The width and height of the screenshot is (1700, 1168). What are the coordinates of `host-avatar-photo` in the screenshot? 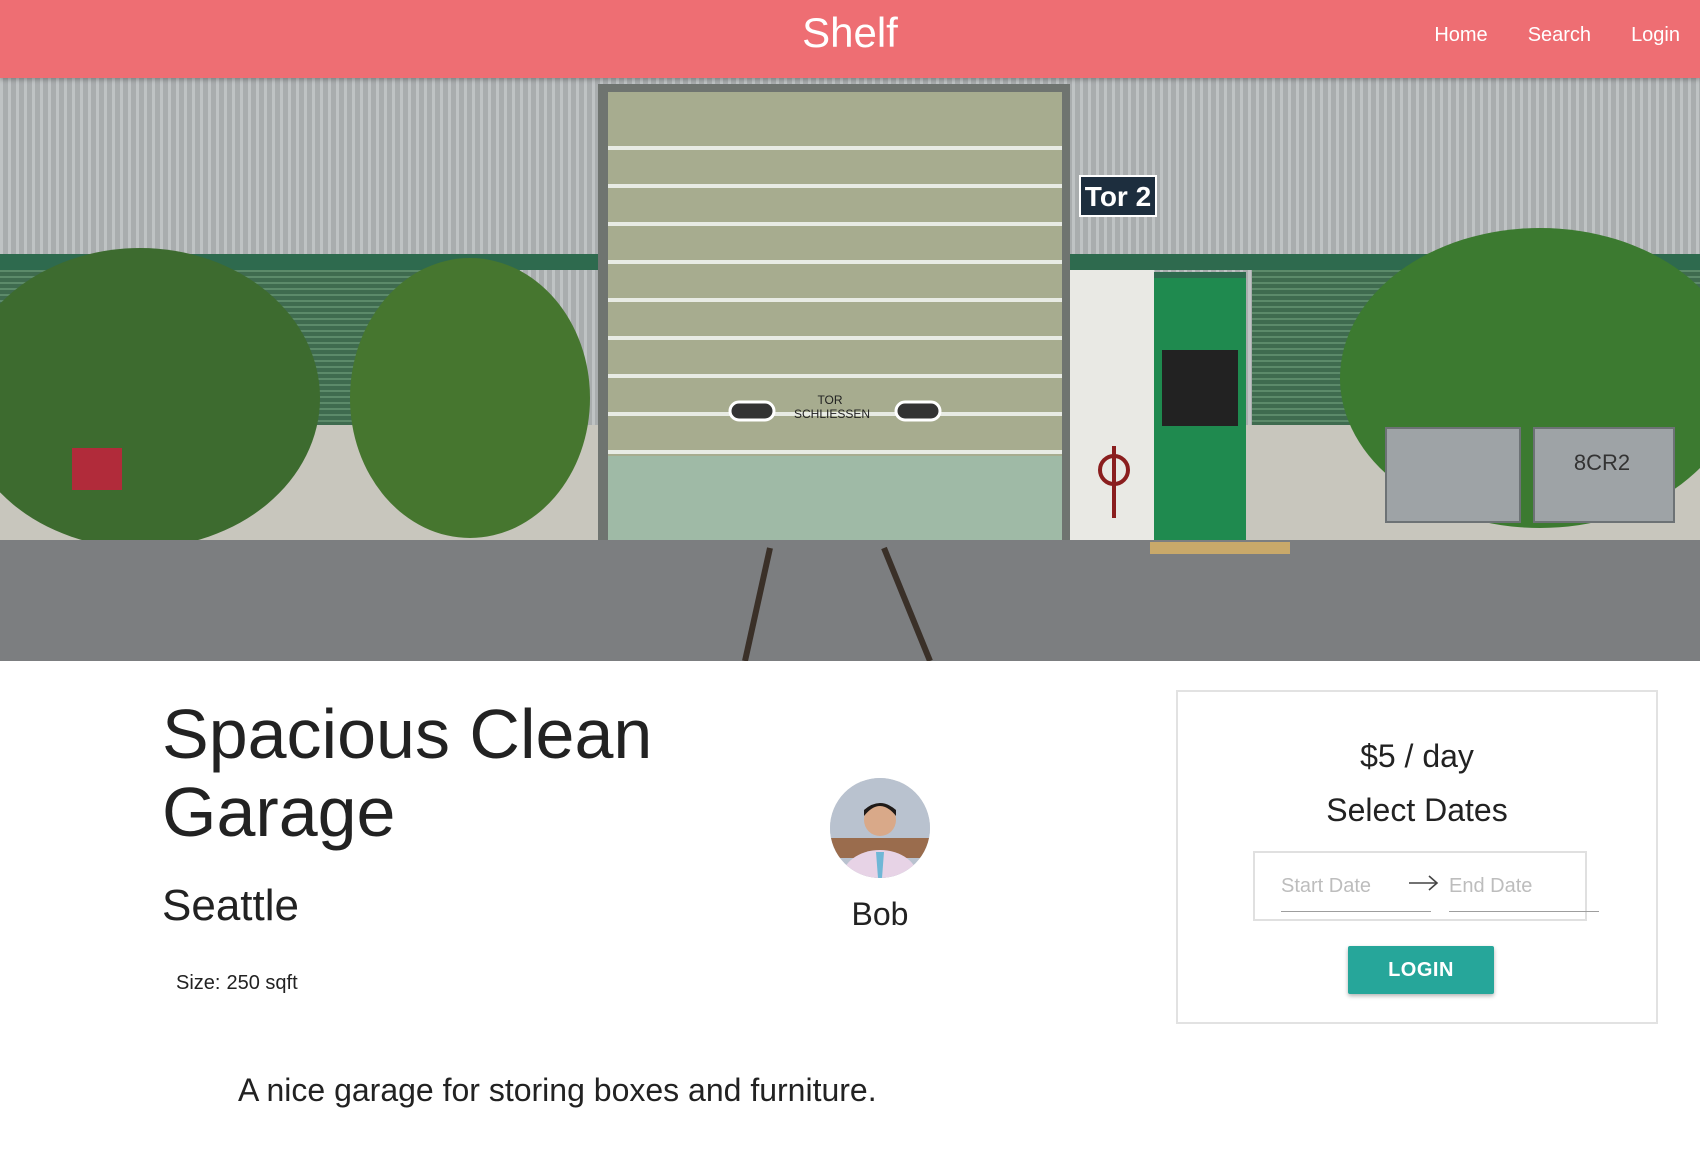 It's located at (880, 828).